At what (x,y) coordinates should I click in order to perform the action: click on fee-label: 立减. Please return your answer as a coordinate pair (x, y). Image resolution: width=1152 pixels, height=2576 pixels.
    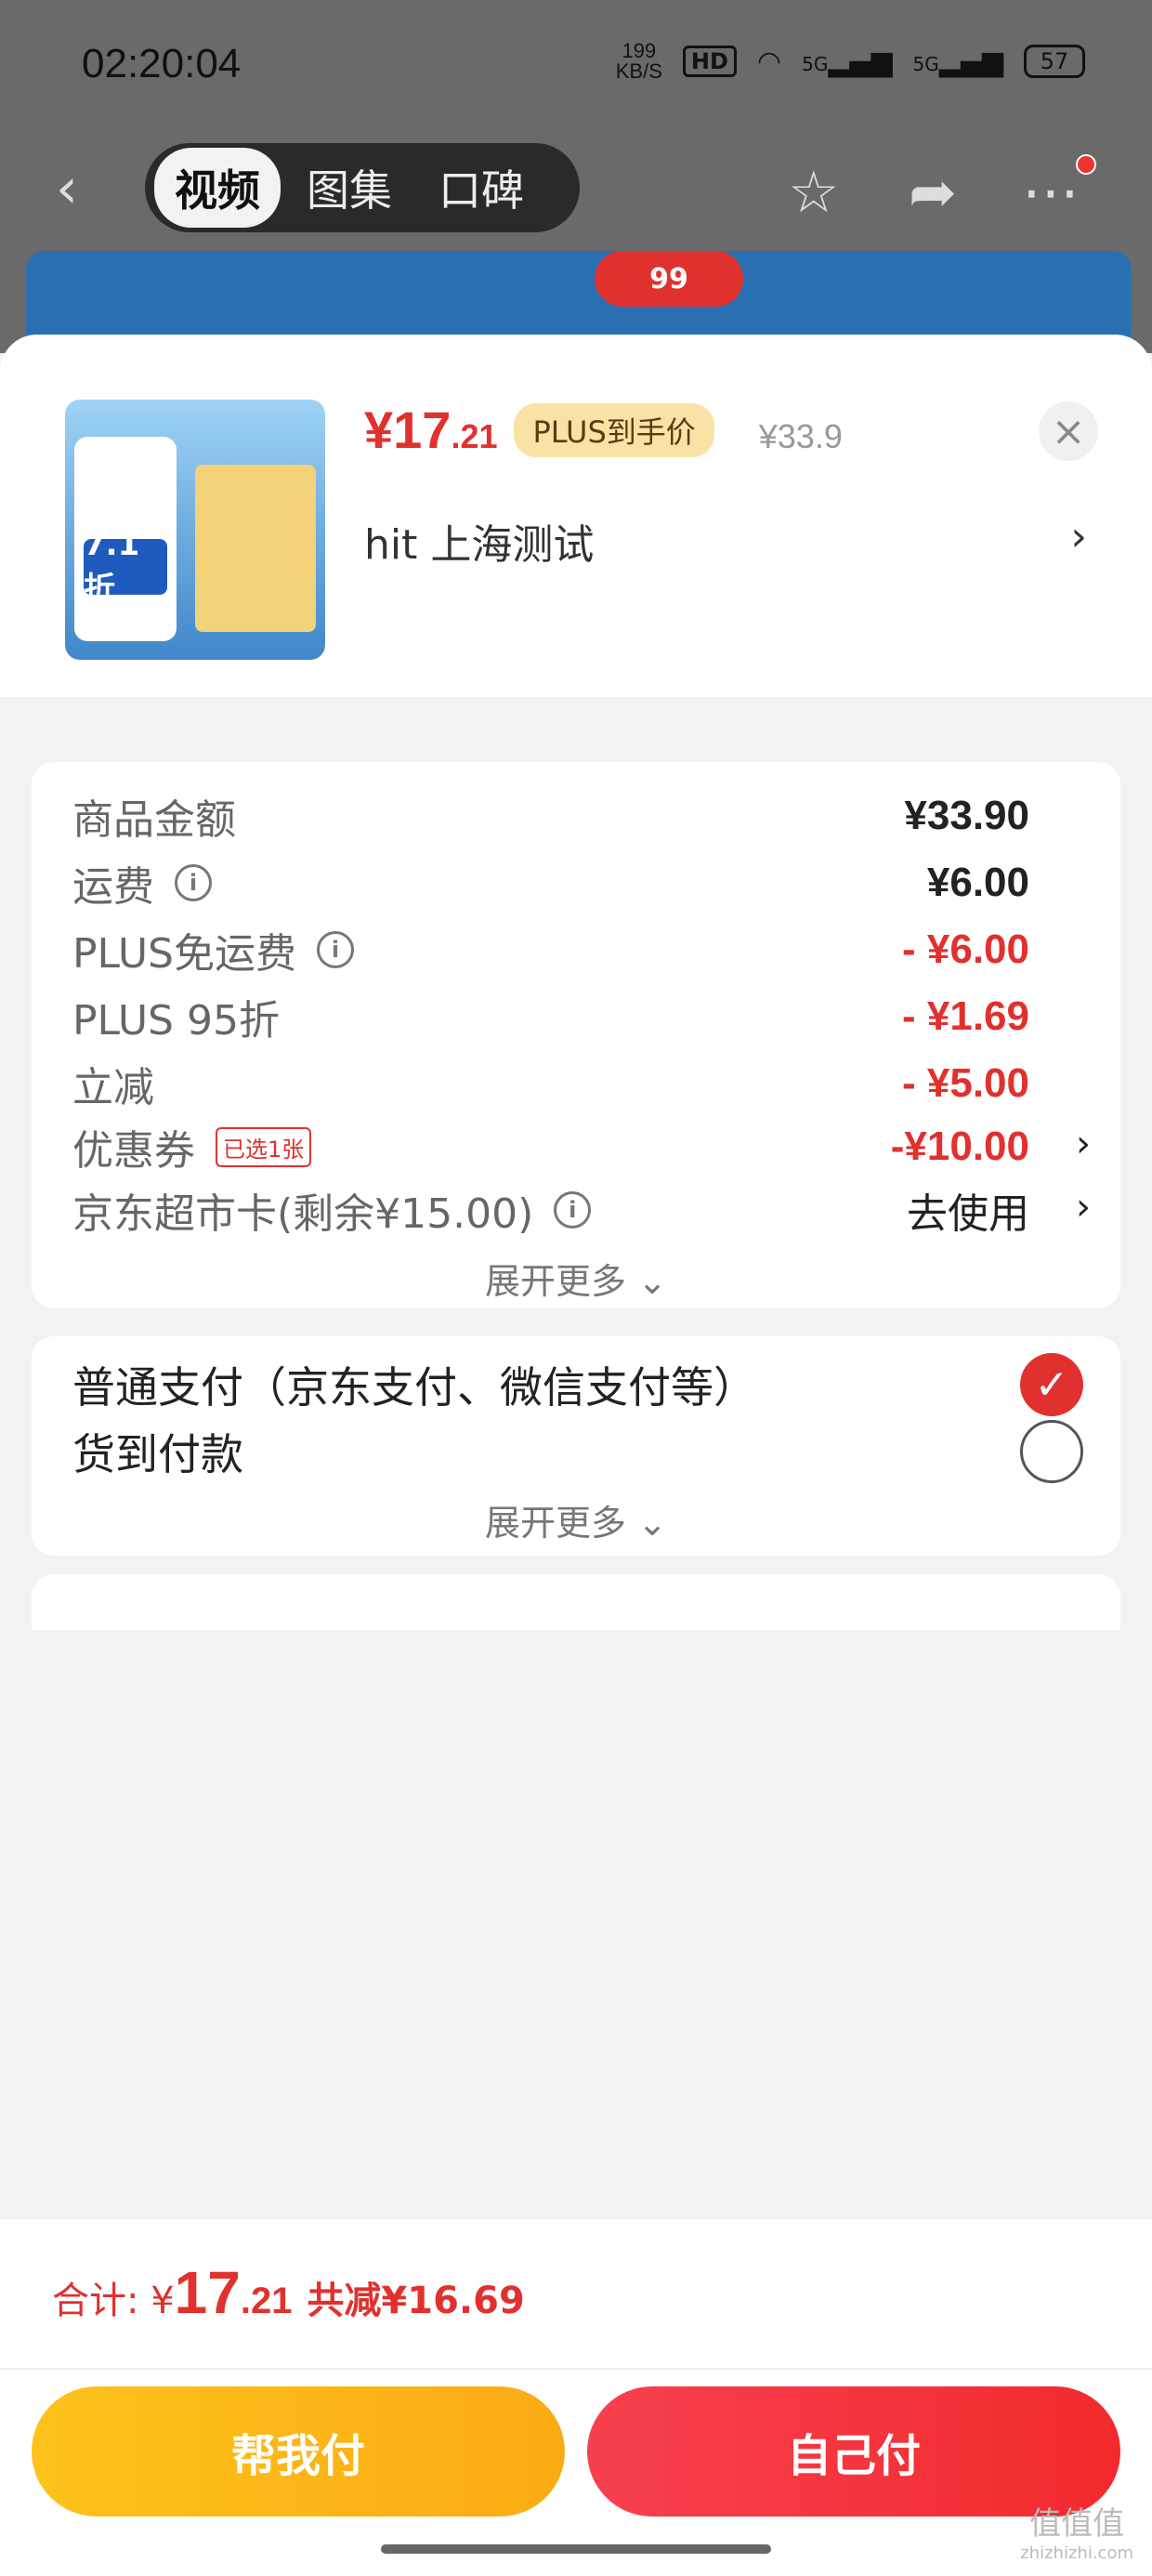
    Looking at the image, I should click on (113, 1087).